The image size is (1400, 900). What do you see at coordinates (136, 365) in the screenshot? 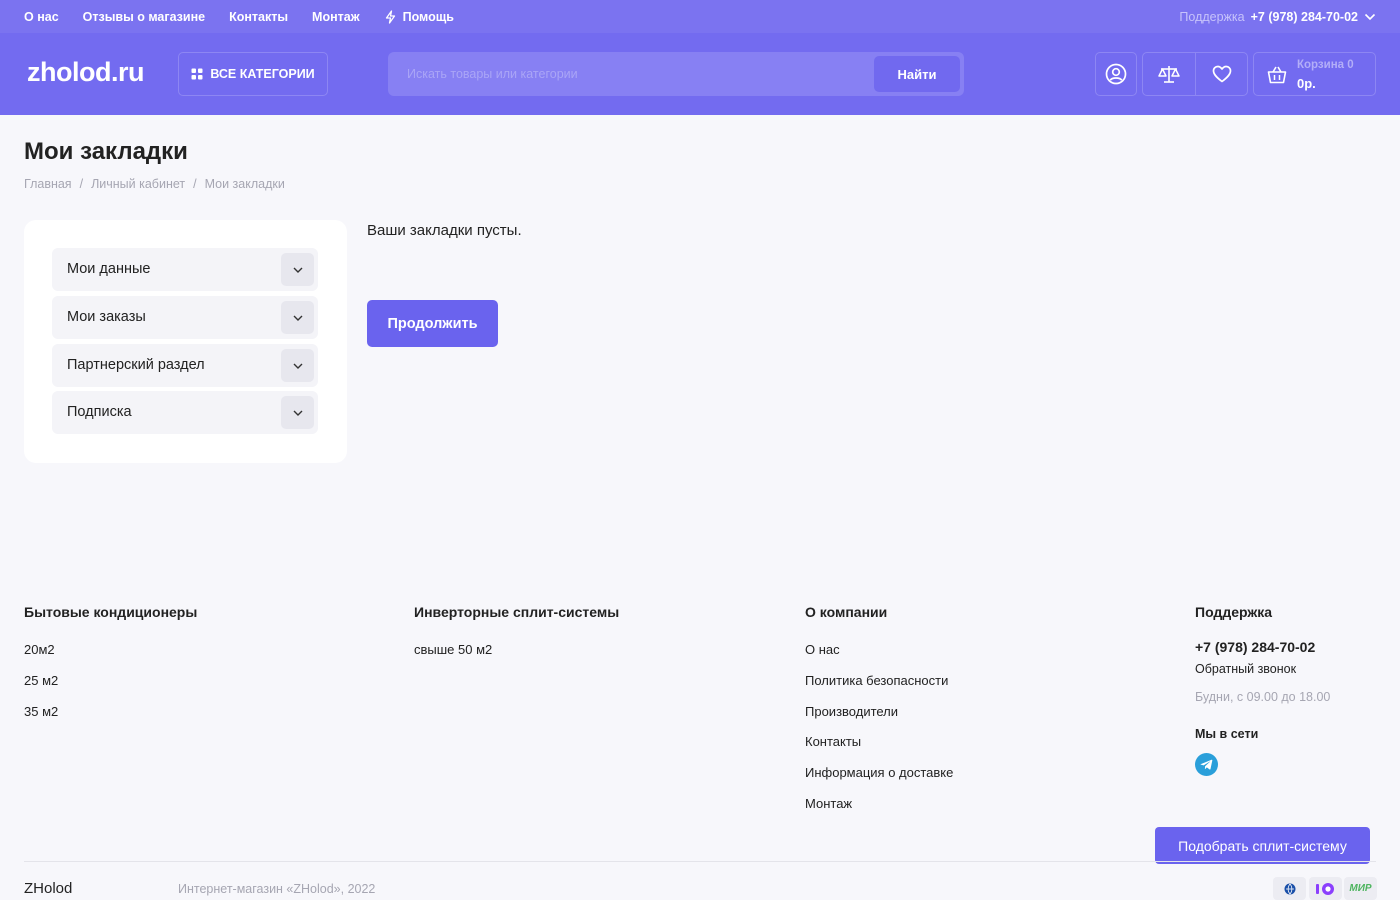
I see `sidebar-item-label: Партнерский раздел` at bounding box center [136, 365].